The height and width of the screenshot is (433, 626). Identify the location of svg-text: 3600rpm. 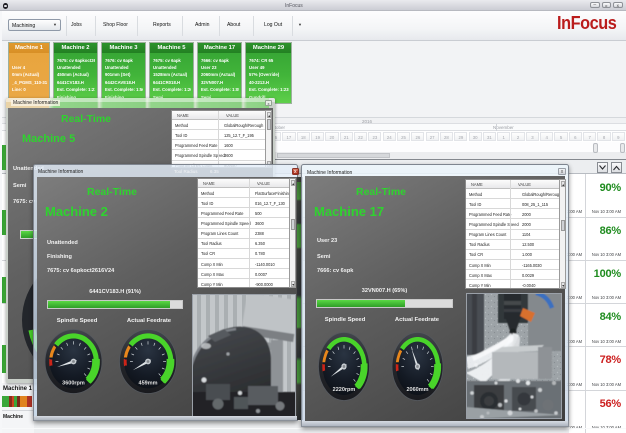
(73, 384).